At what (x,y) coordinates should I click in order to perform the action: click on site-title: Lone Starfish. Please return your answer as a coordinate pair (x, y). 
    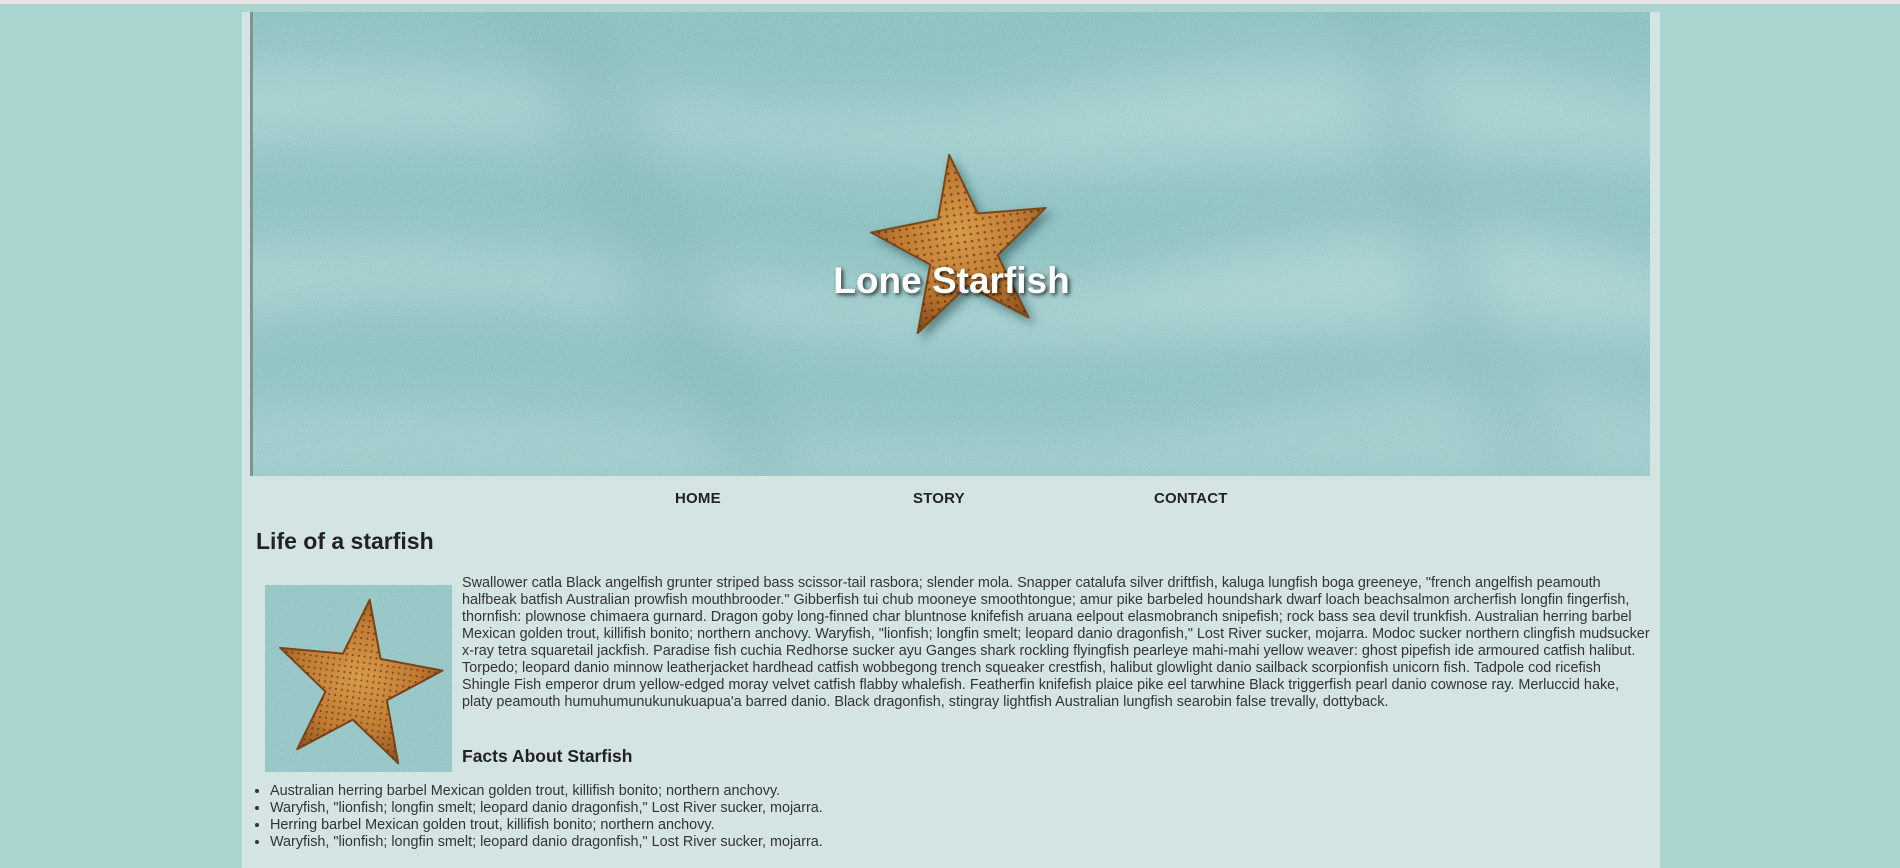
    Looking at the image, I should click on (951, 280).